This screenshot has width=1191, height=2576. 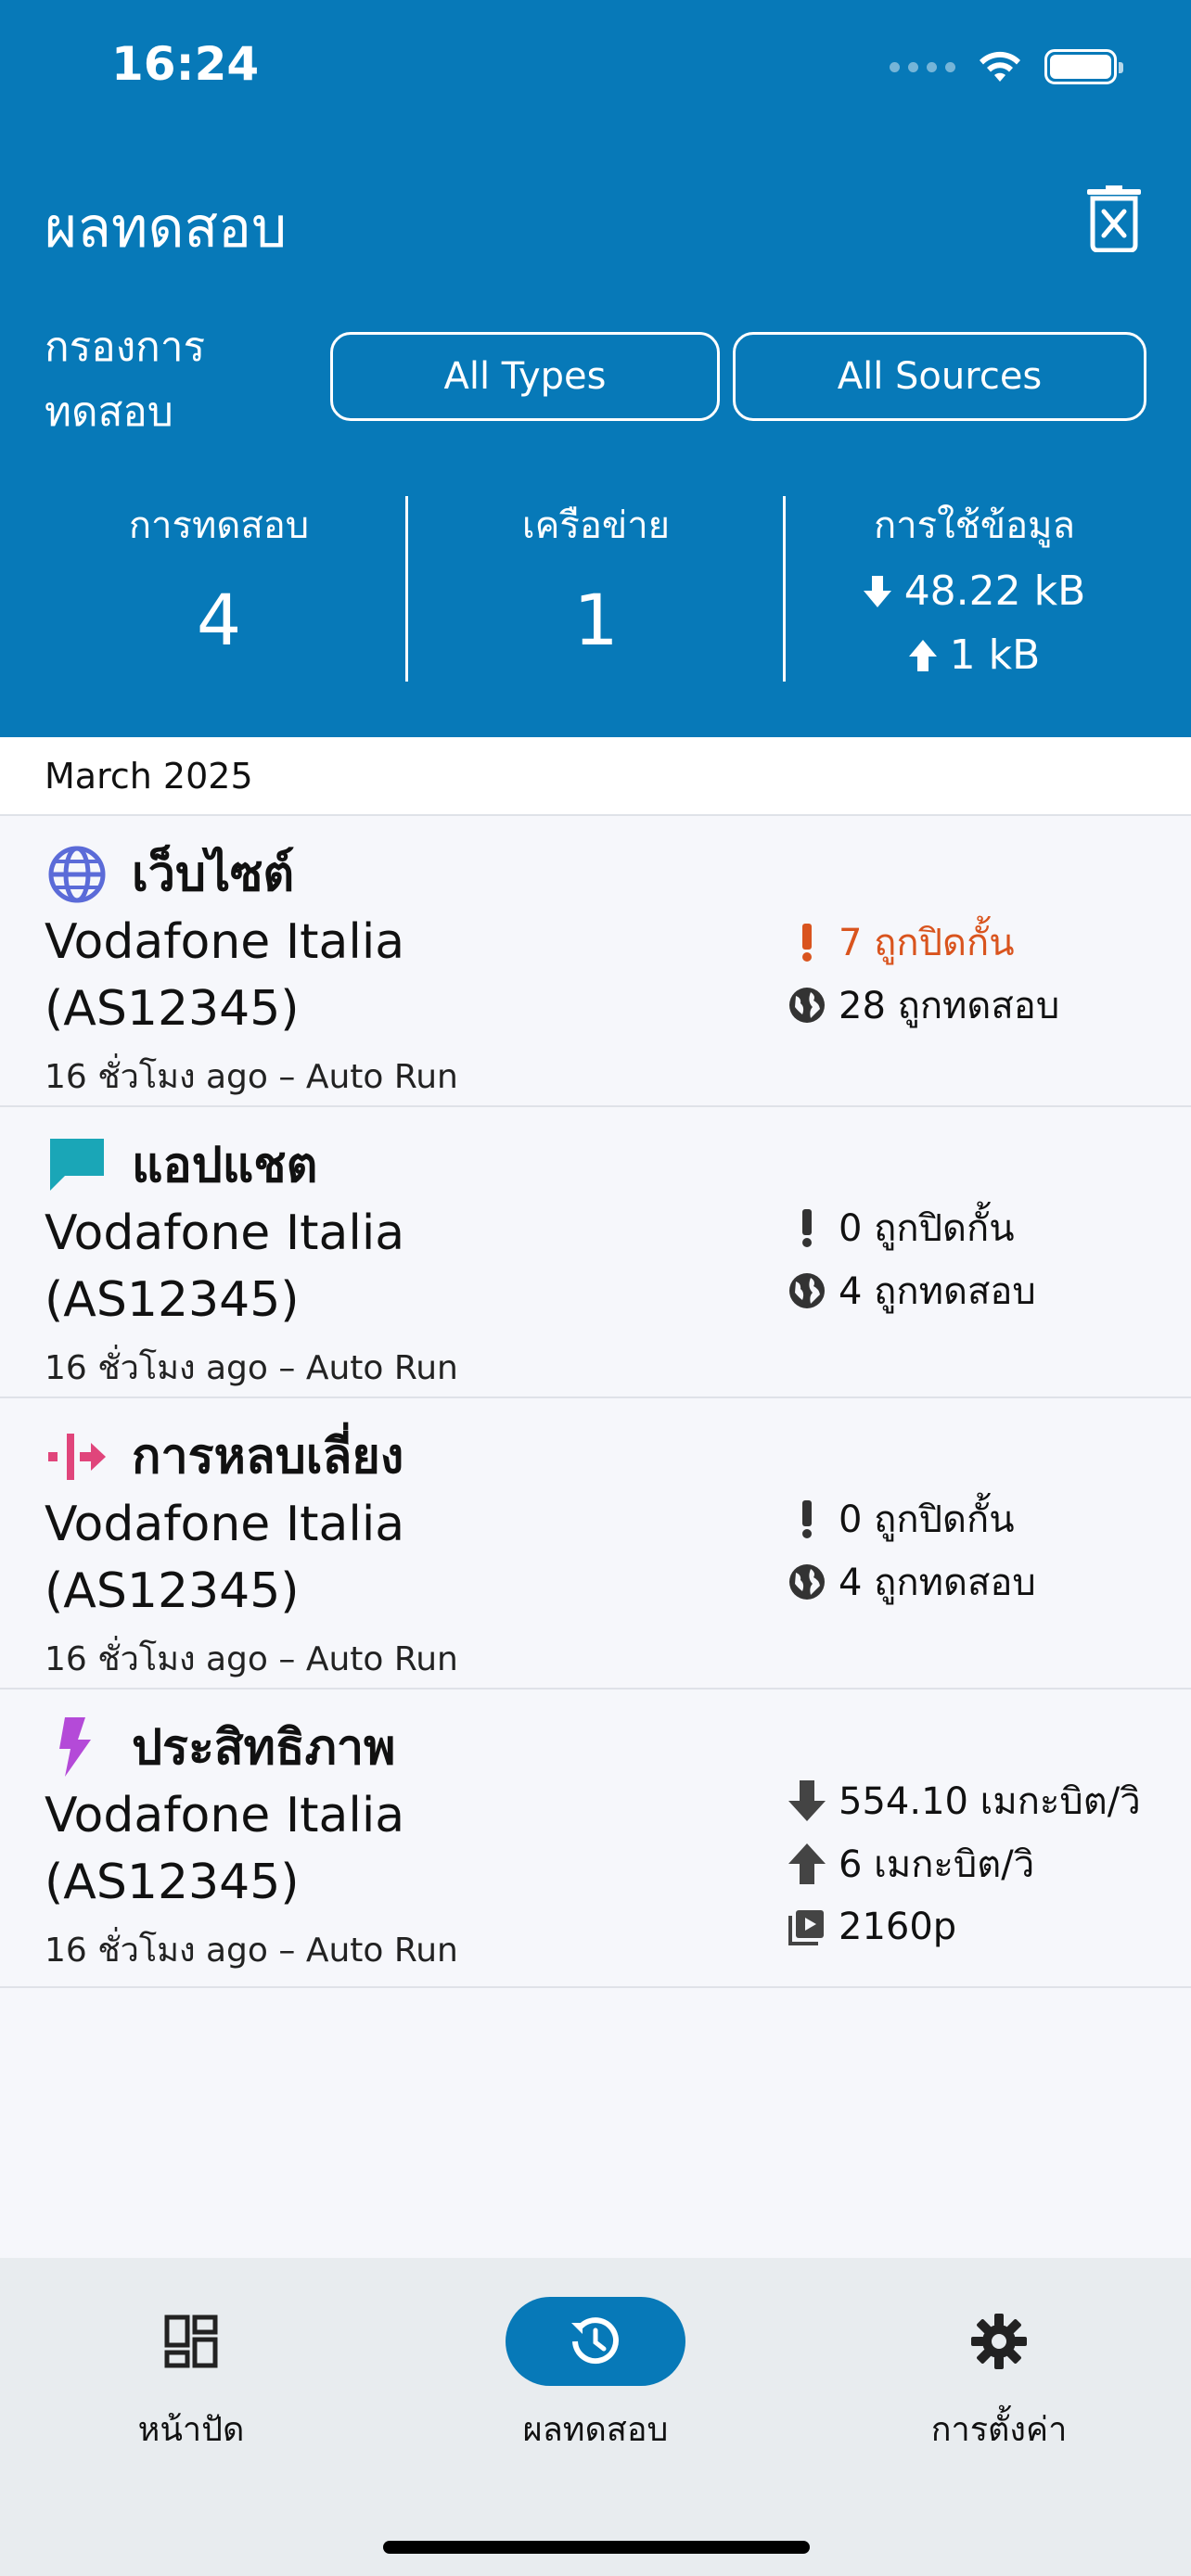 I want to click on history-icon, so click(x=595, y=2341).